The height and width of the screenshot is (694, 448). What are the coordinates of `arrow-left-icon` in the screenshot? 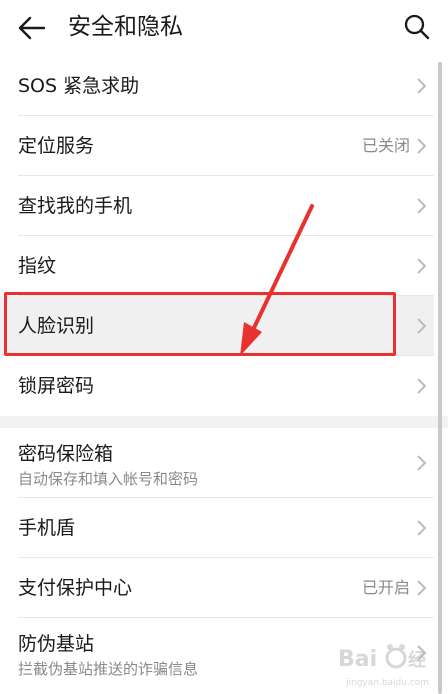 It's located at (32, 28).